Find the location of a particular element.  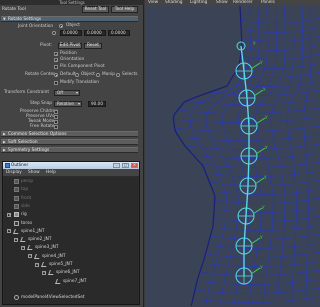

modify-translation-label: Modify Translation is located at coordinates (80, 82).